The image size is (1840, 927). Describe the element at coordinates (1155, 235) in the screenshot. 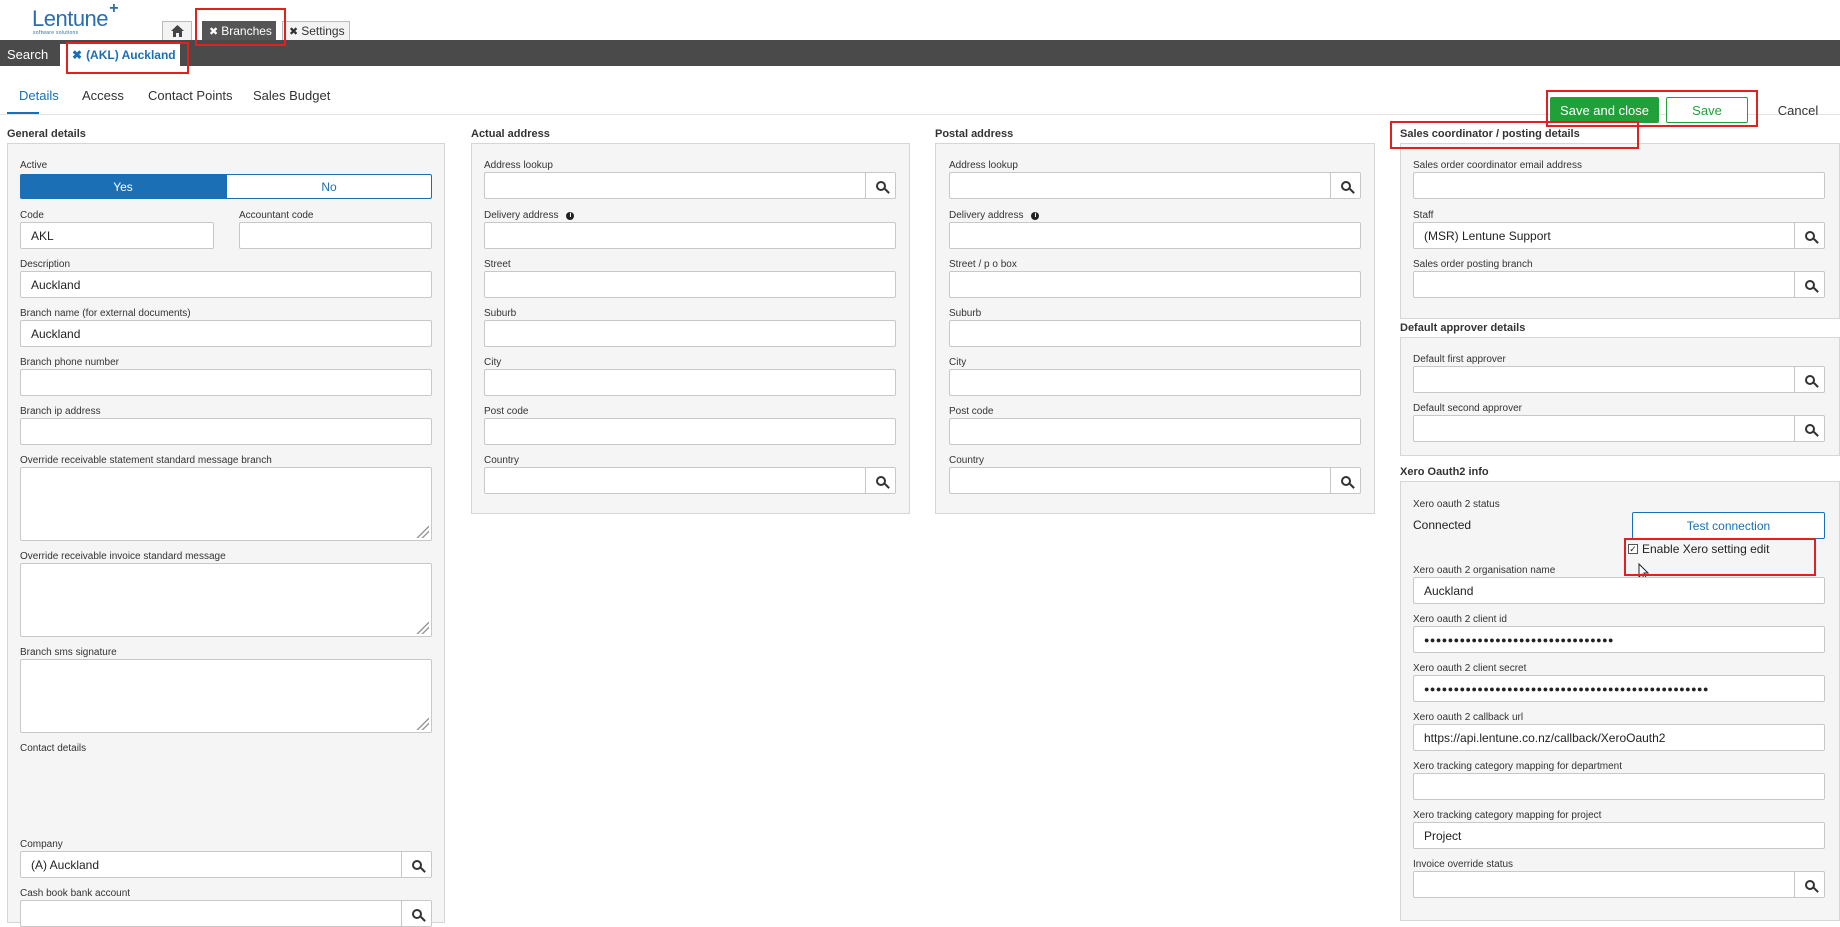

I see `postal-delivery-field` at that location.